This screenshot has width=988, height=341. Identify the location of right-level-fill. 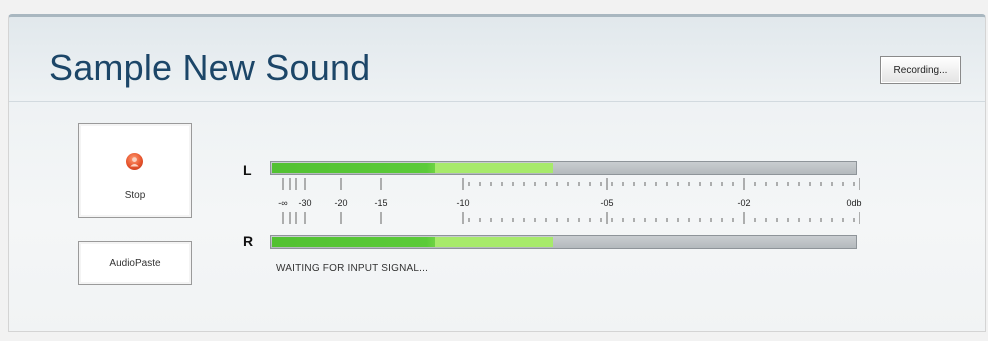
(412, 242).